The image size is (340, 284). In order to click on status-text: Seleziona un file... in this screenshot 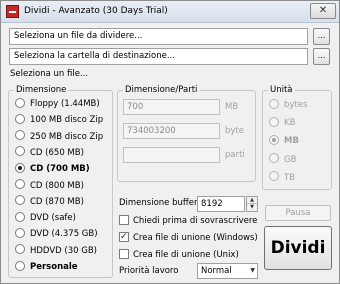, I will do `click(49, 74)`.